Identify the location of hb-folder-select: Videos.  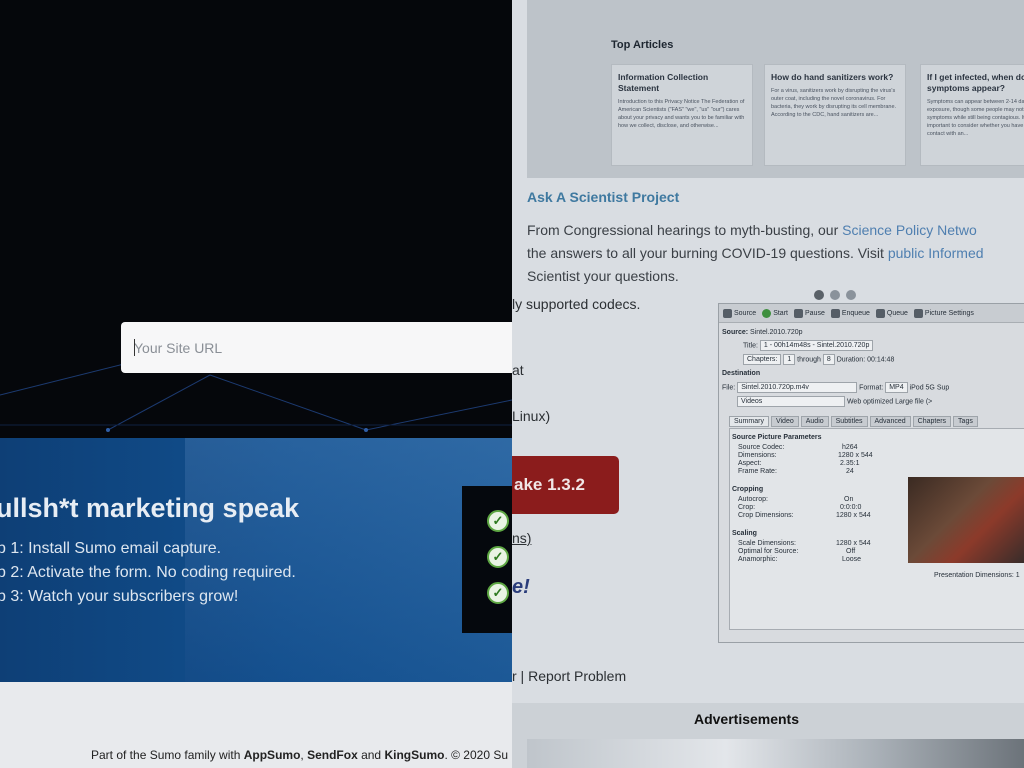
(791, 401).